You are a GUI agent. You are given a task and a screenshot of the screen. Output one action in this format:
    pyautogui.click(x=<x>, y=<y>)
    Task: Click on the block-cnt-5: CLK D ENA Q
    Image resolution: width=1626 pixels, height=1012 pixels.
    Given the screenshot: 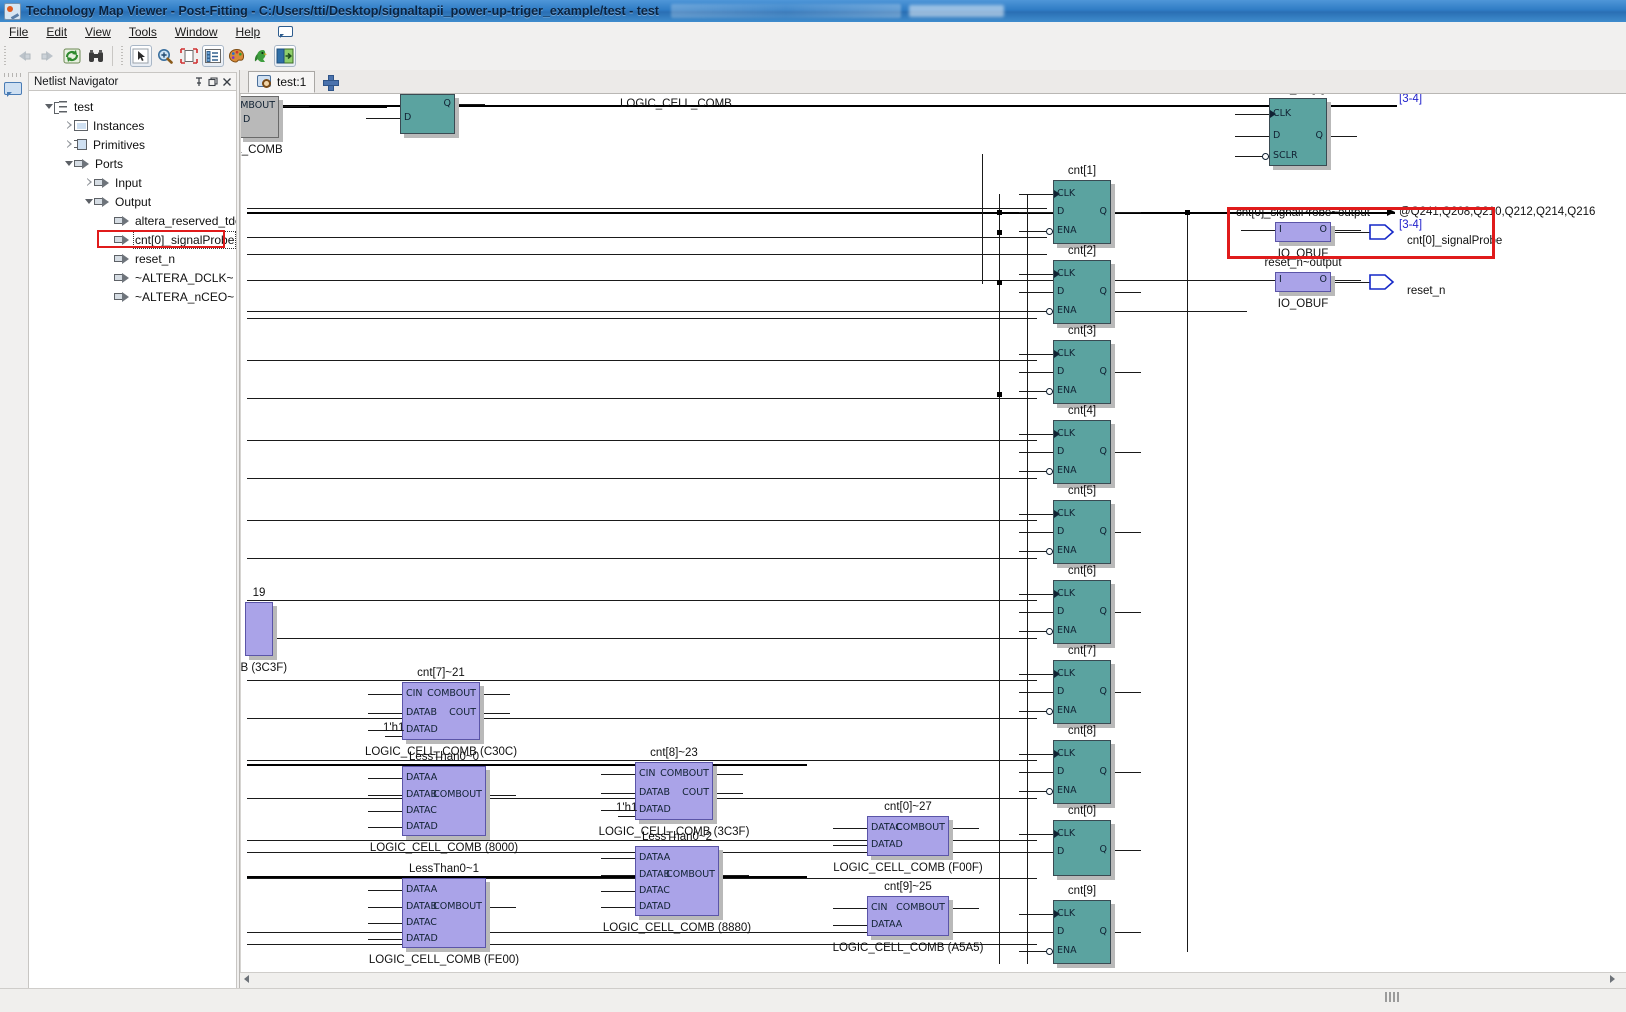 What is the action you would take?
    pyautogui.click(x=1080, y=534)
    